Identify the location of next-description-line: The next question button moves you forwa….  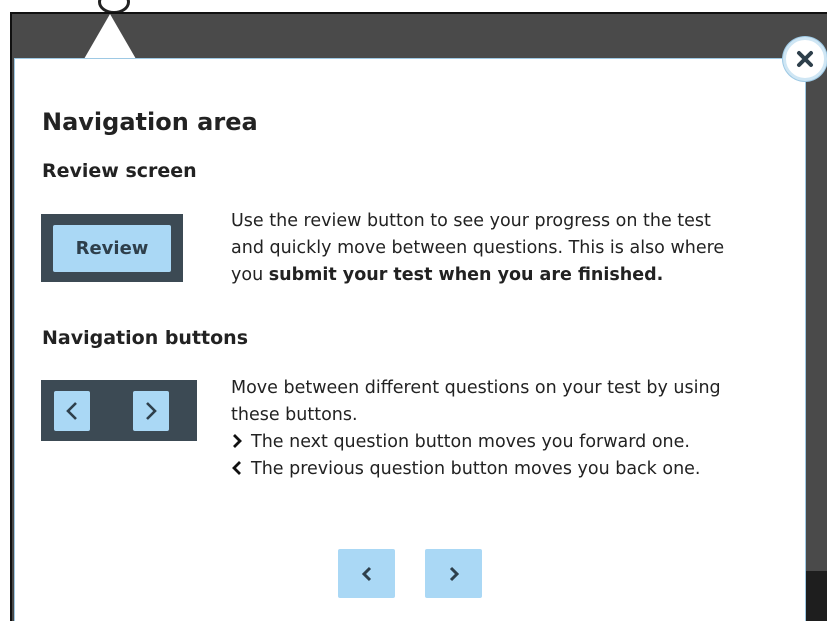
(501, 442).